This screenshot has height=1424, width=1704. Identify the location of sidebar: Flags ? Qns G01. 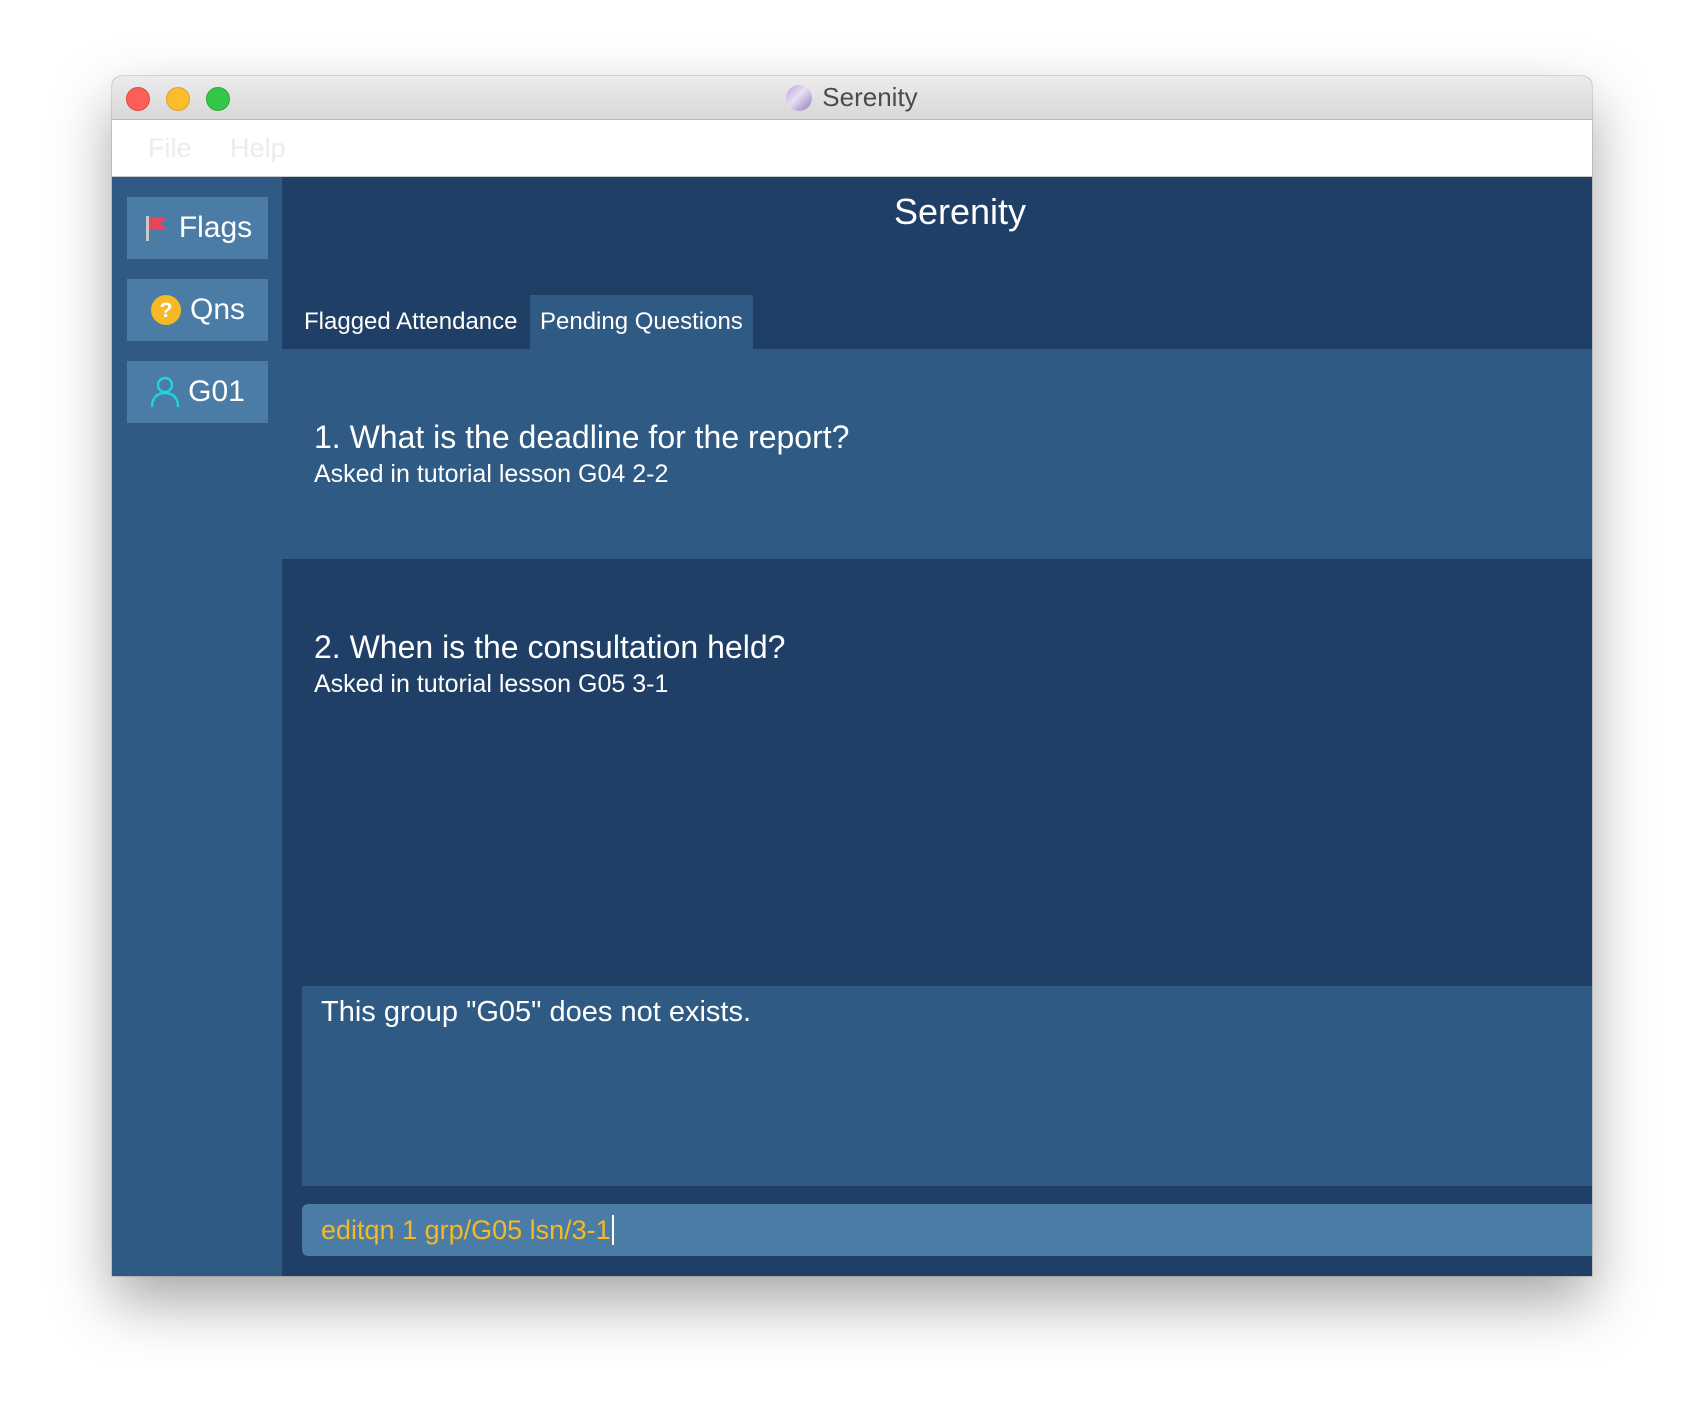
(197, 726).